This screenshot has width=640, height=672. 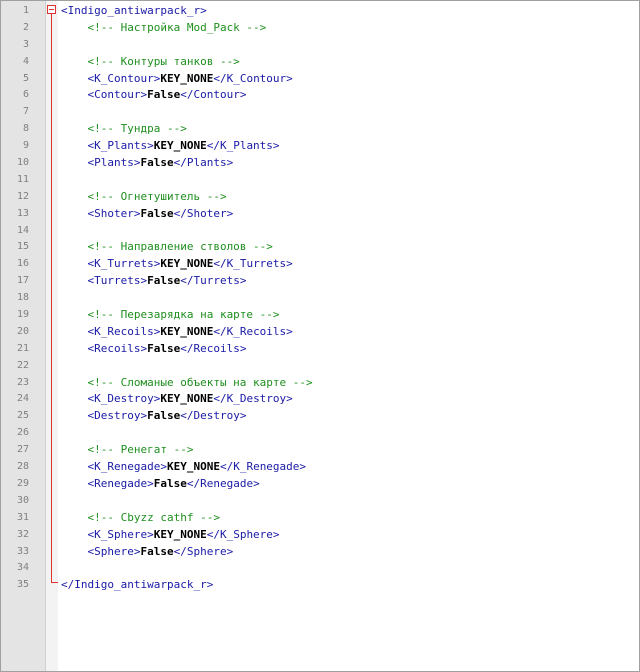 I want to click on code-line: 35 </Indigo_antiwarpack_r>, so click(x=320, y=585).